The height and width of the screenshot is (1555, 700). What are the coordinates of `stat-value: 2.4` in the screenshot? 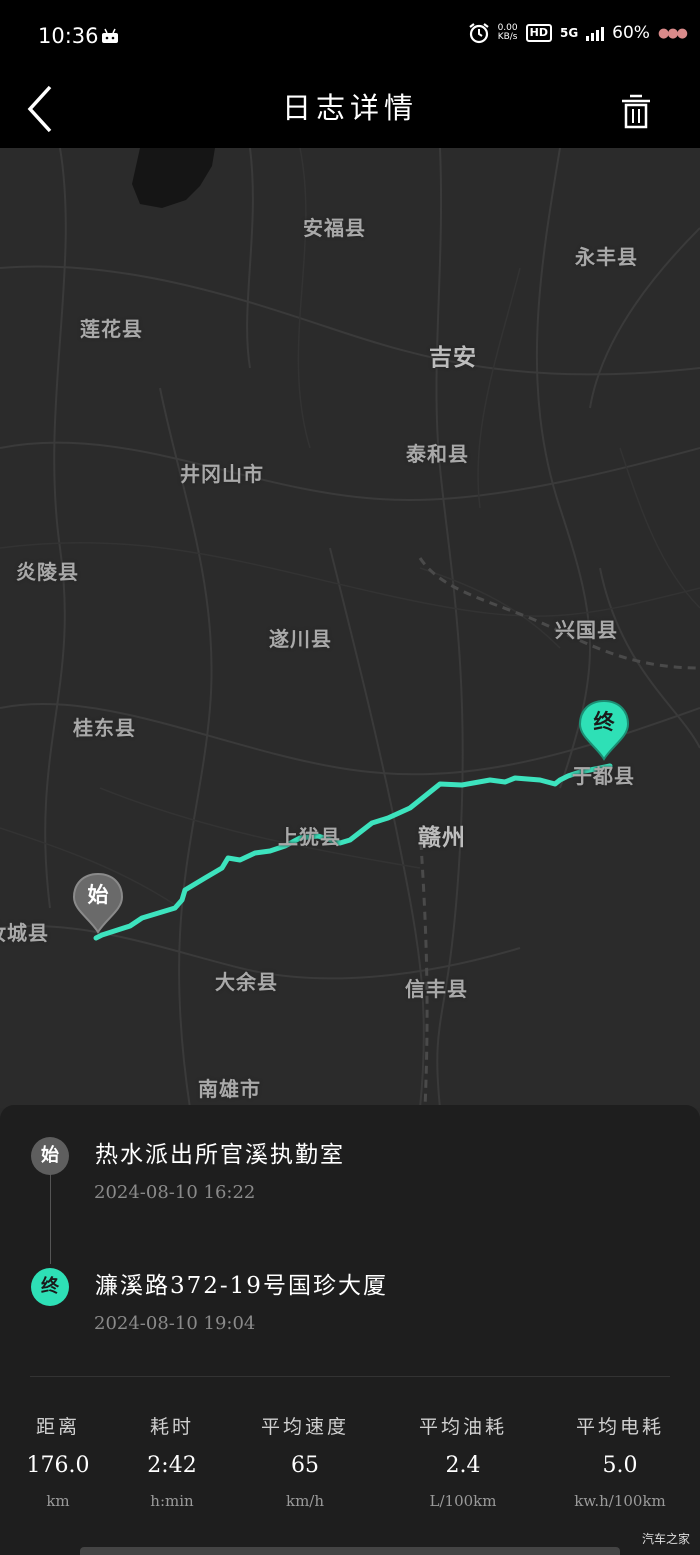 It's located at (463, 1465).